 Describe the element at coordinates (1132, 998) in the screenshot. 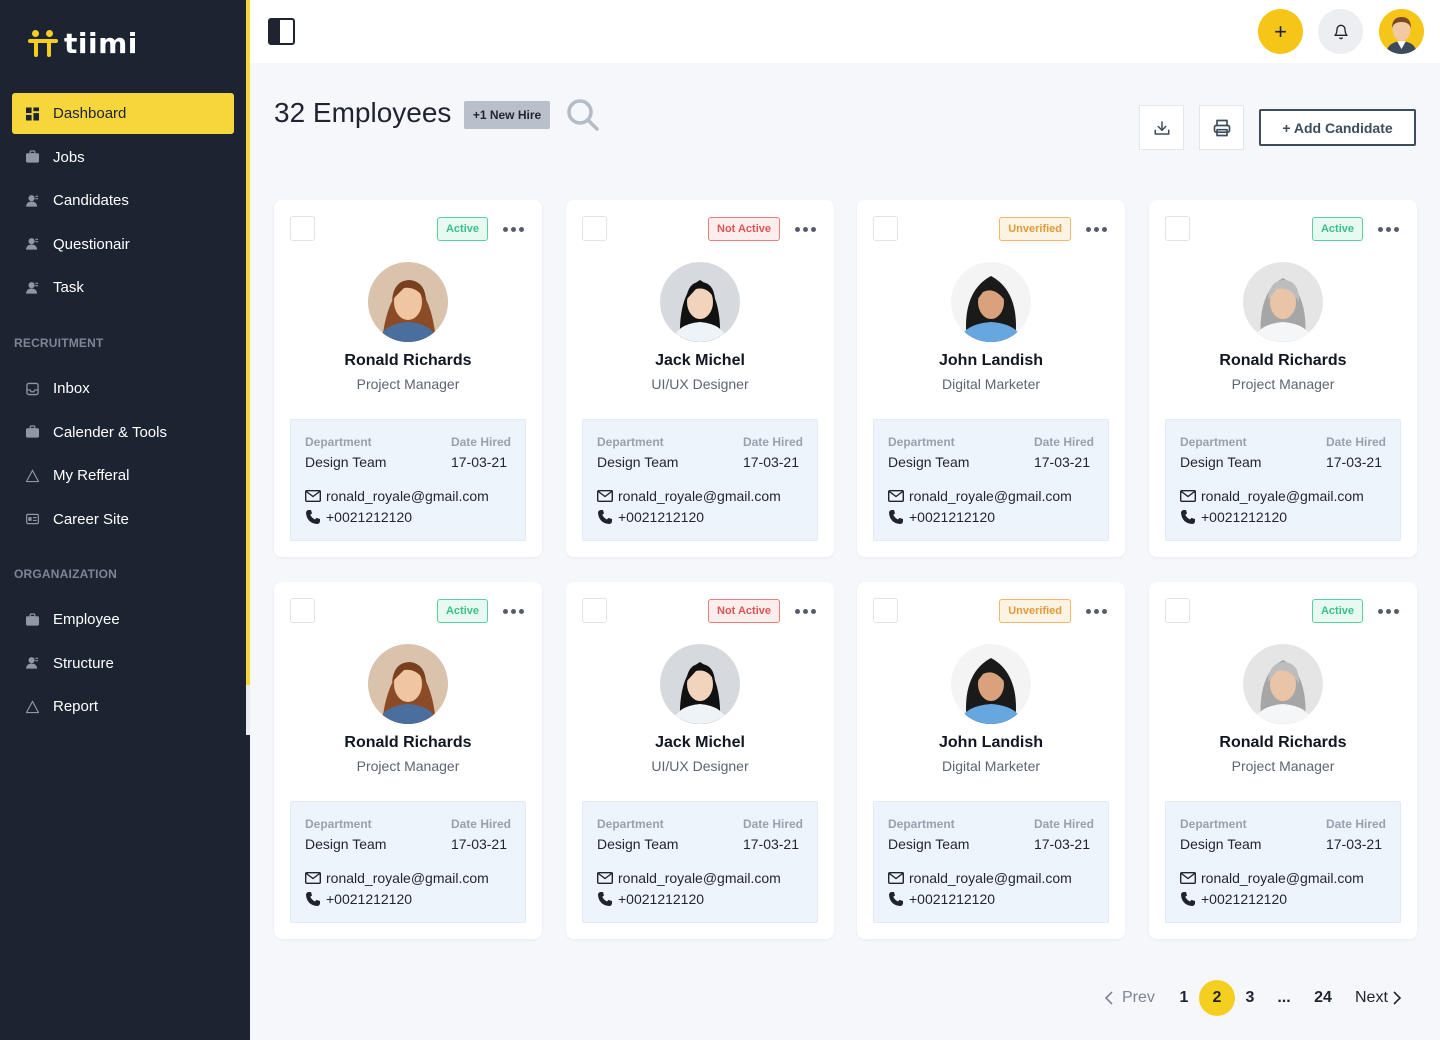

I see `pagination-prev-button: Prev` at that location.